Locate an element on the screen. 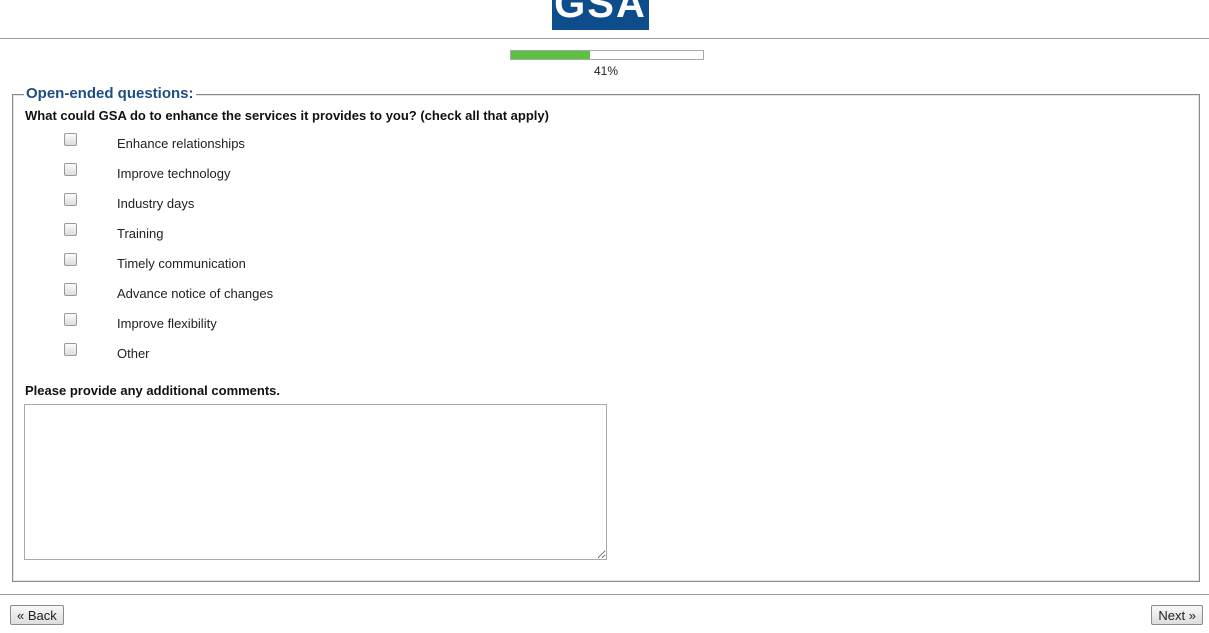 This screenshot has width=1209, height=633. gsa-logo-text: GSA is located at coordinates (600, 13).